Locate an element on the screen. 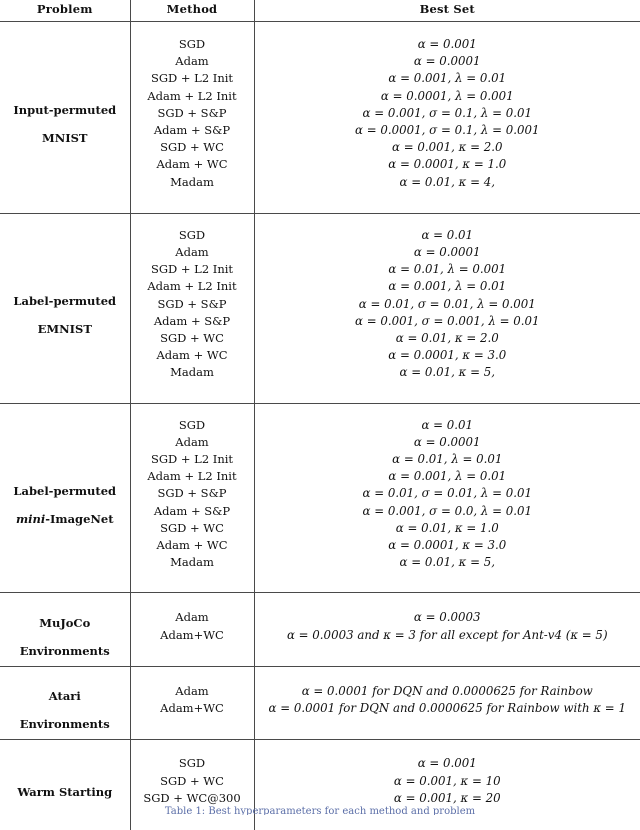 The width and height of the screenshot is (640, 830). best-set-item: α = 0.001, κ = 2.0 is located at coordinates (447, 147).